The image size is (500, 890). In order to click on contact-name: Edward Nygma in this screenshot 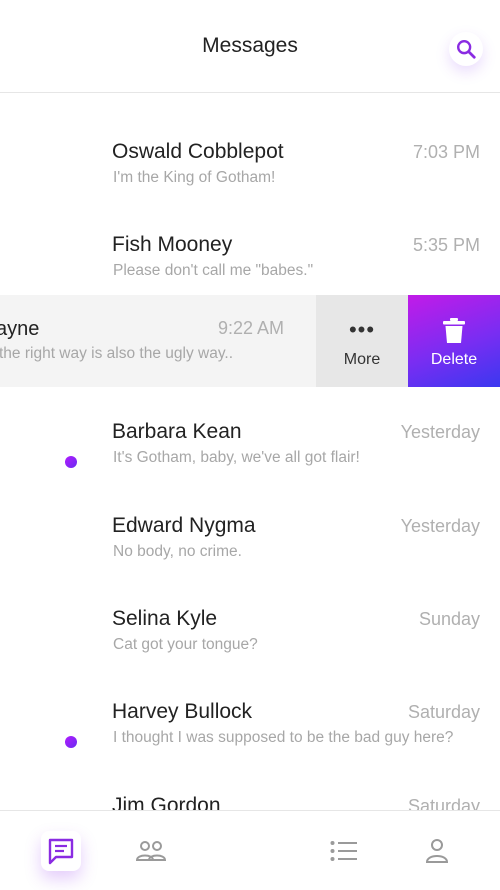, I will do `click(184, 525)`.